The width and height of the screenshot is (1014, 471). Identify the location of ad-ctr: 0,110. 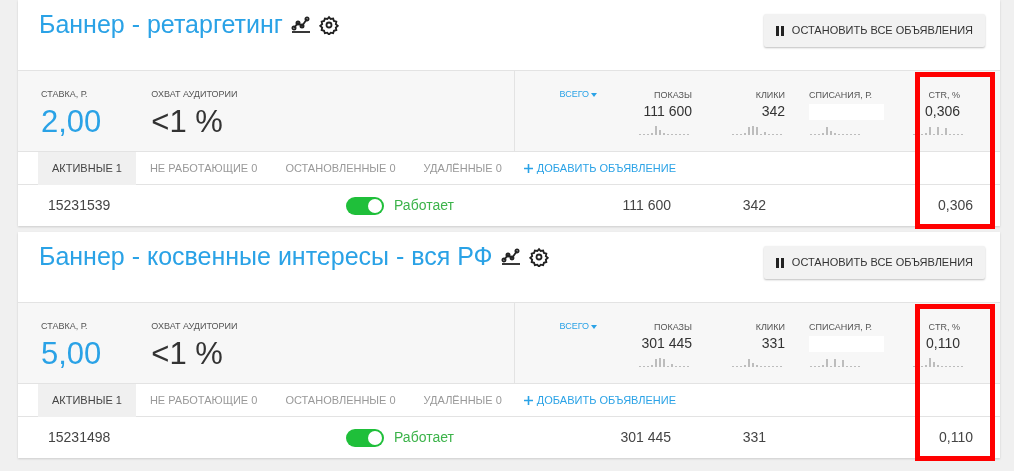
(955, 437).